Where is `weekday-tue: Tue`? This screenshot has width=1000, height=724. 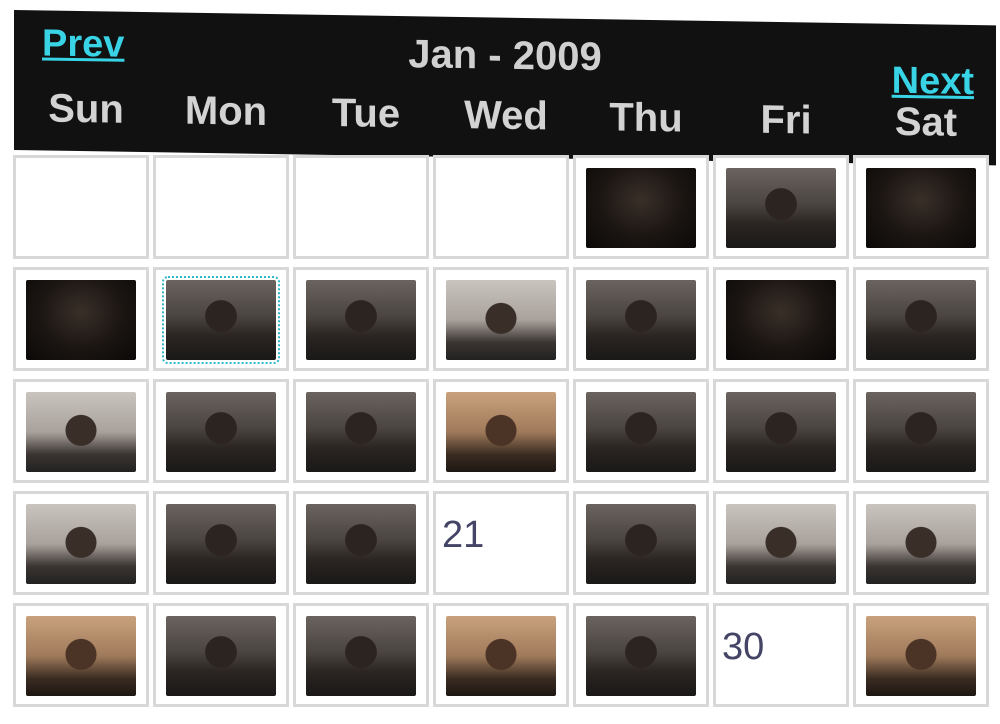
weekday-tue: Tue is located at coordinates (366, 113).